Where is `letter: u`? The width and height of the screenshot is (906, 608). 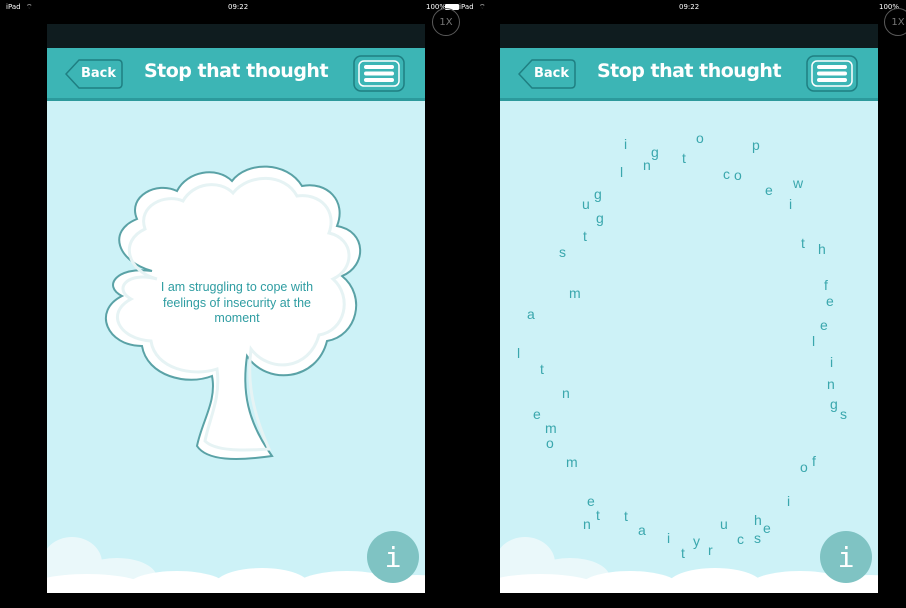
letter: u is located at coordinates (586, 204).